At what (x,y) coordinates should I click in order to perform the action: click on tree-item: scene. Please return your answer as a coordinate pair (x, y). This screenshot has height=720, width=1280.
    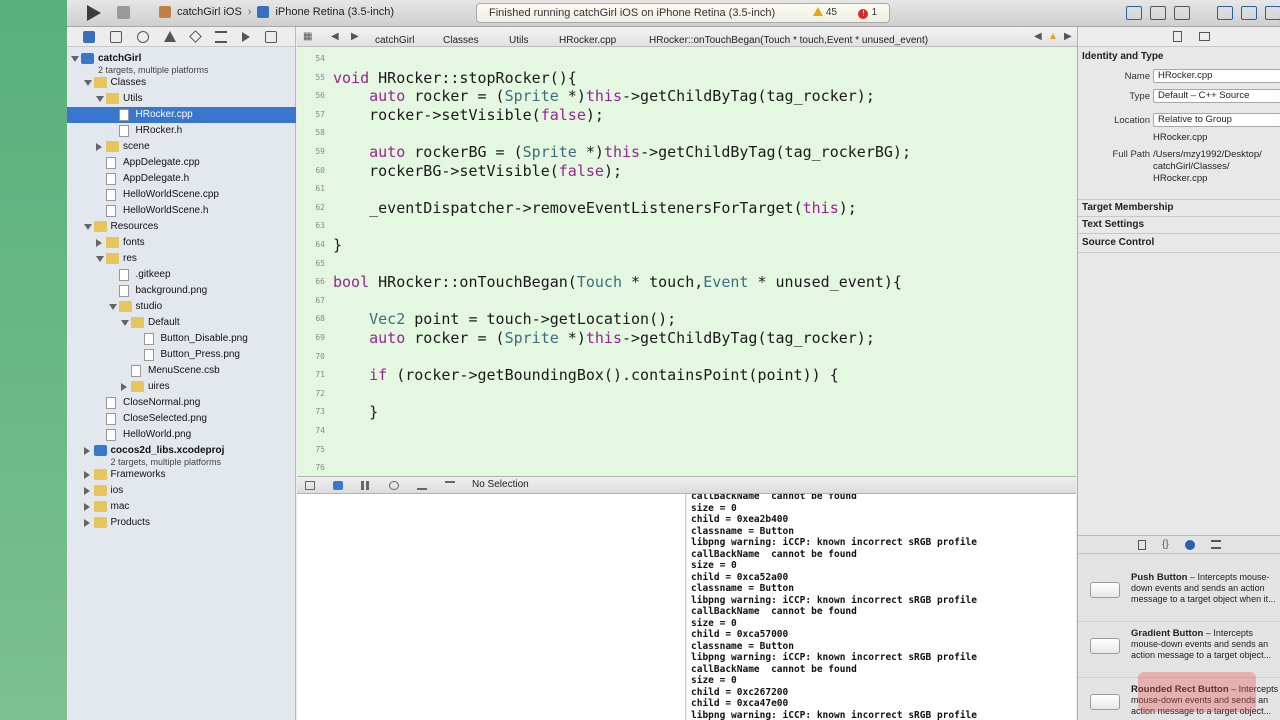
    Looking at the image, I should click on (181, 147).